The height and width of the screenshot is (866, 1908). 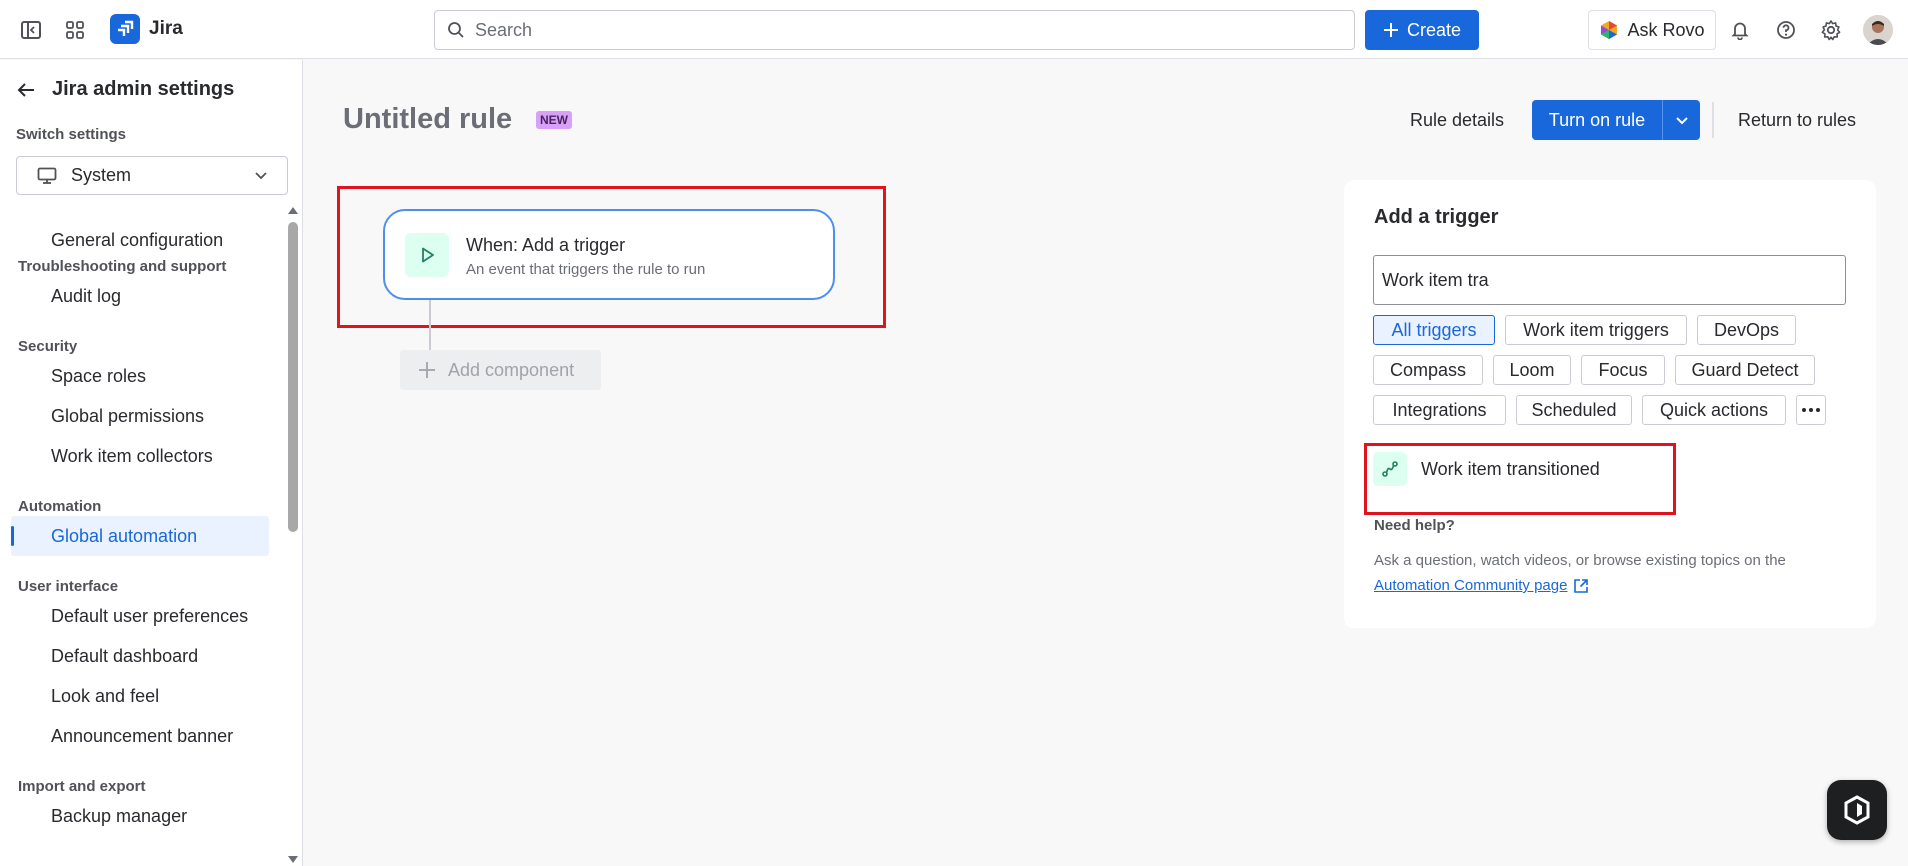 What do you see at coordinates (1532, 370) in the screenshot?
I see `chip-loom: Loom` at bounding box center [1532, 370].